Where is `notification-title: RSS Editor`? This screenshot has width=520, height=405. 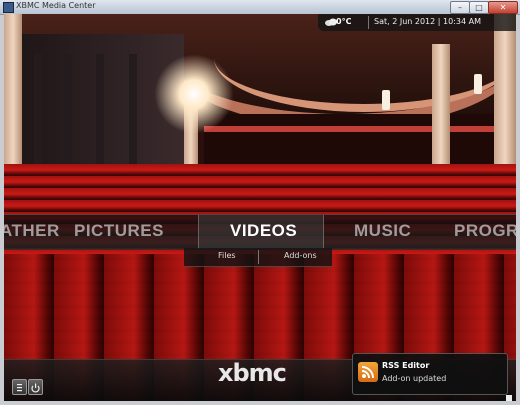
notification-title: RSS Editor is located at coordinates (406, 365).